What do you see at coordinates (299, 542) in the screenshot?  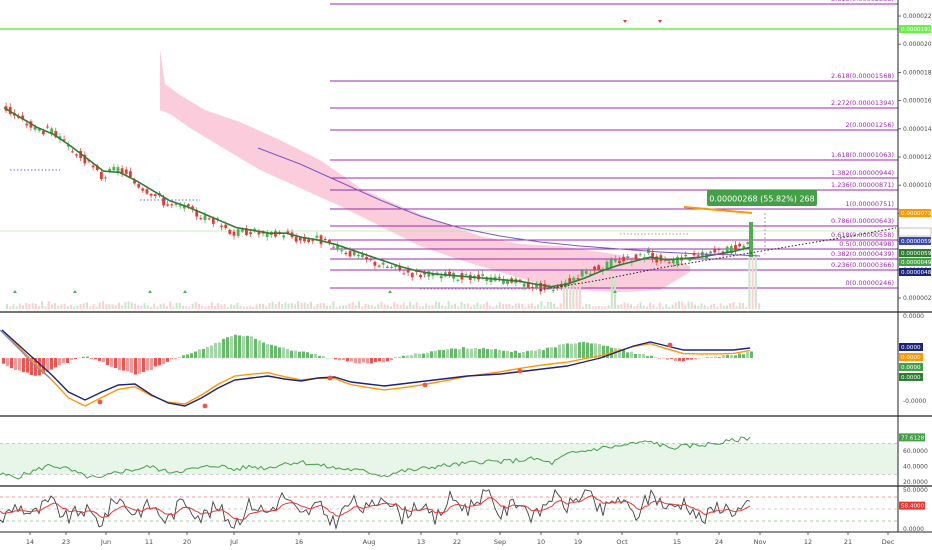 I see `time-axis-label: 16` at bounding box center [299, 542].